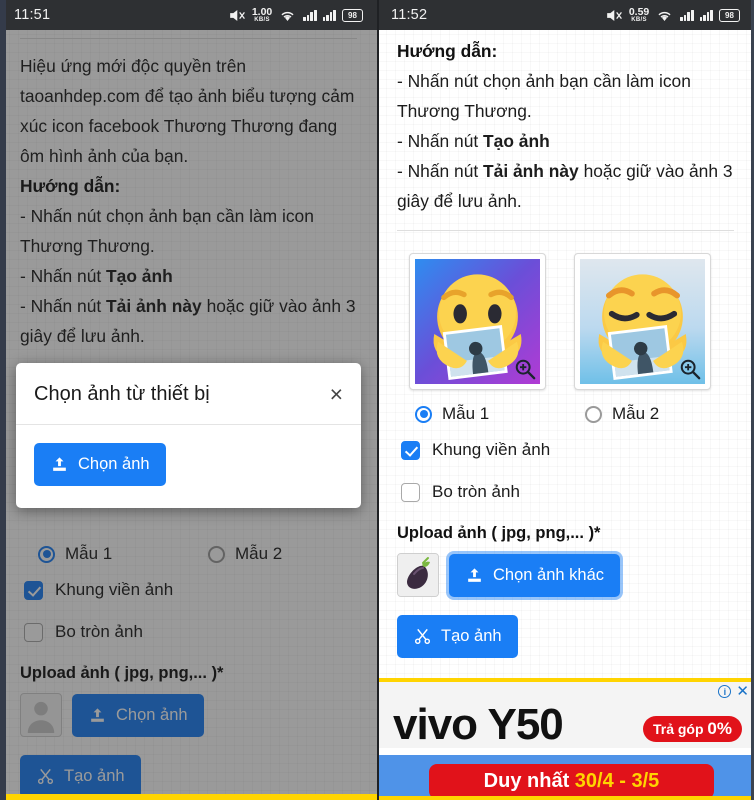  What do you see at coordinates (188, 15) in the screenshot?
I see `status-bar-left: 11:51 1.00 KB/S 98` at bounding box center [188, 15].